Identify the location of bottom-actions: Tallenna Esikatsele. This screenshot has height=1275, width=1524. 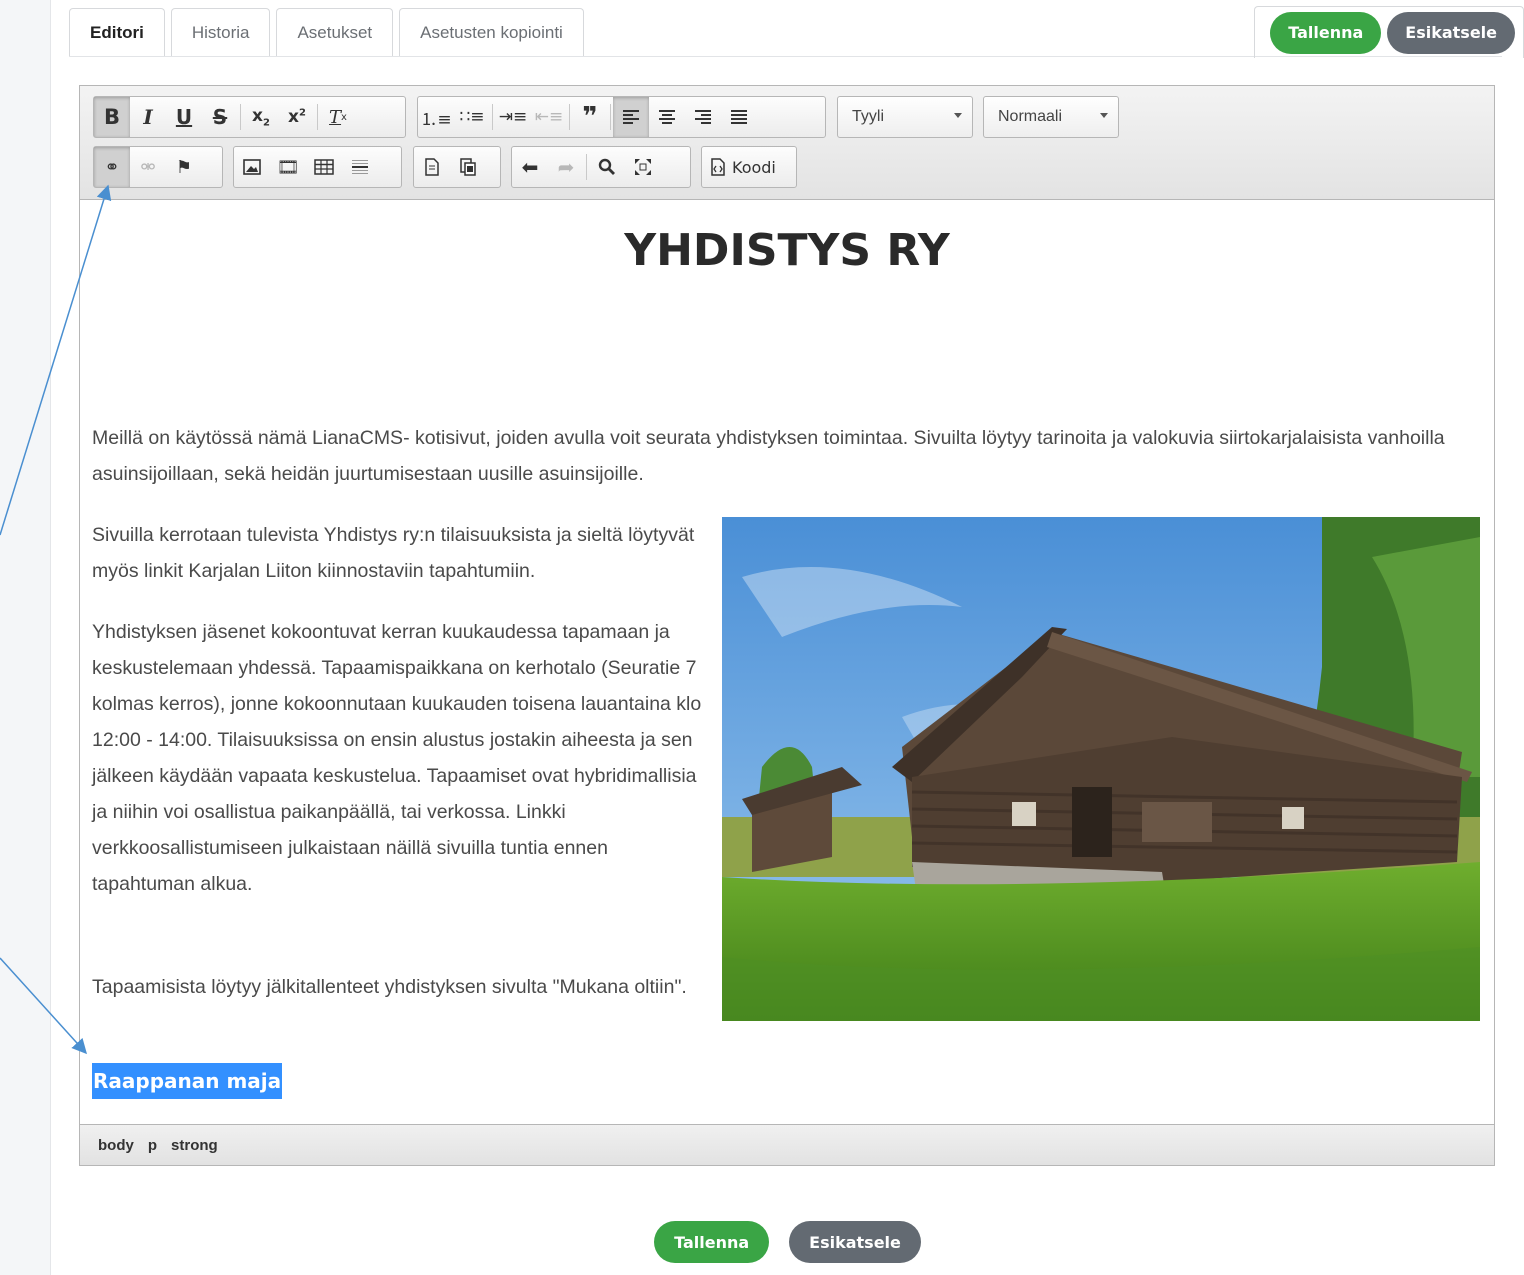
(787, 1242).